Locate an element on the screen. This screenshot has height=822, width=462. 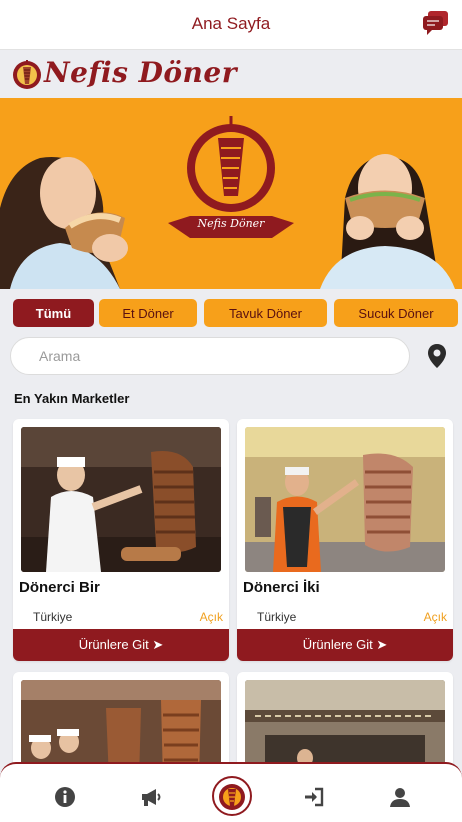
top-bar: Ana Sayfa is located at coordinates (231, 25).